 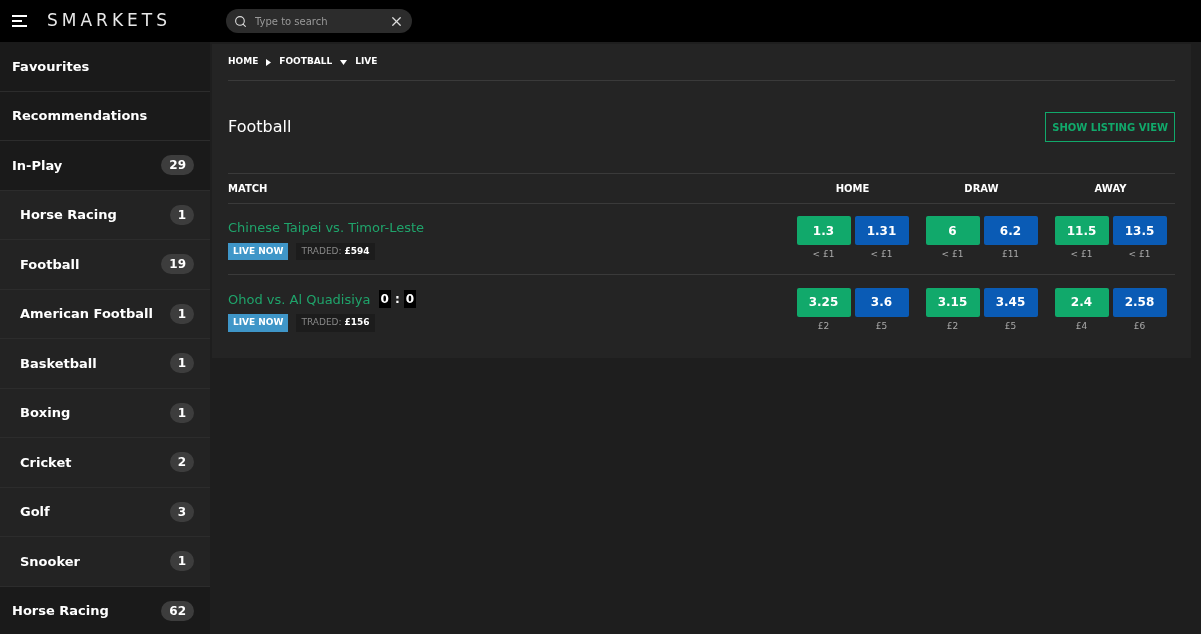 I want to click on search-input: Type to search, so click(x=318, y=21).